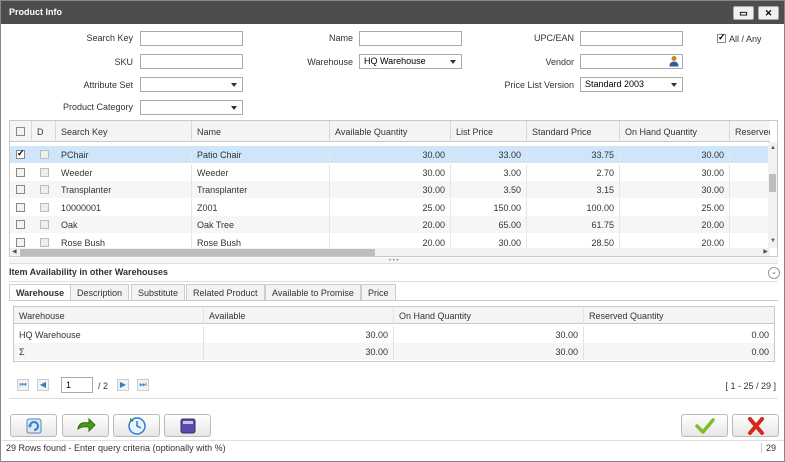  Describe the element at coordinates (679, 315) in the screenshot. I see `column-header: Reserved Quantity` at that location.